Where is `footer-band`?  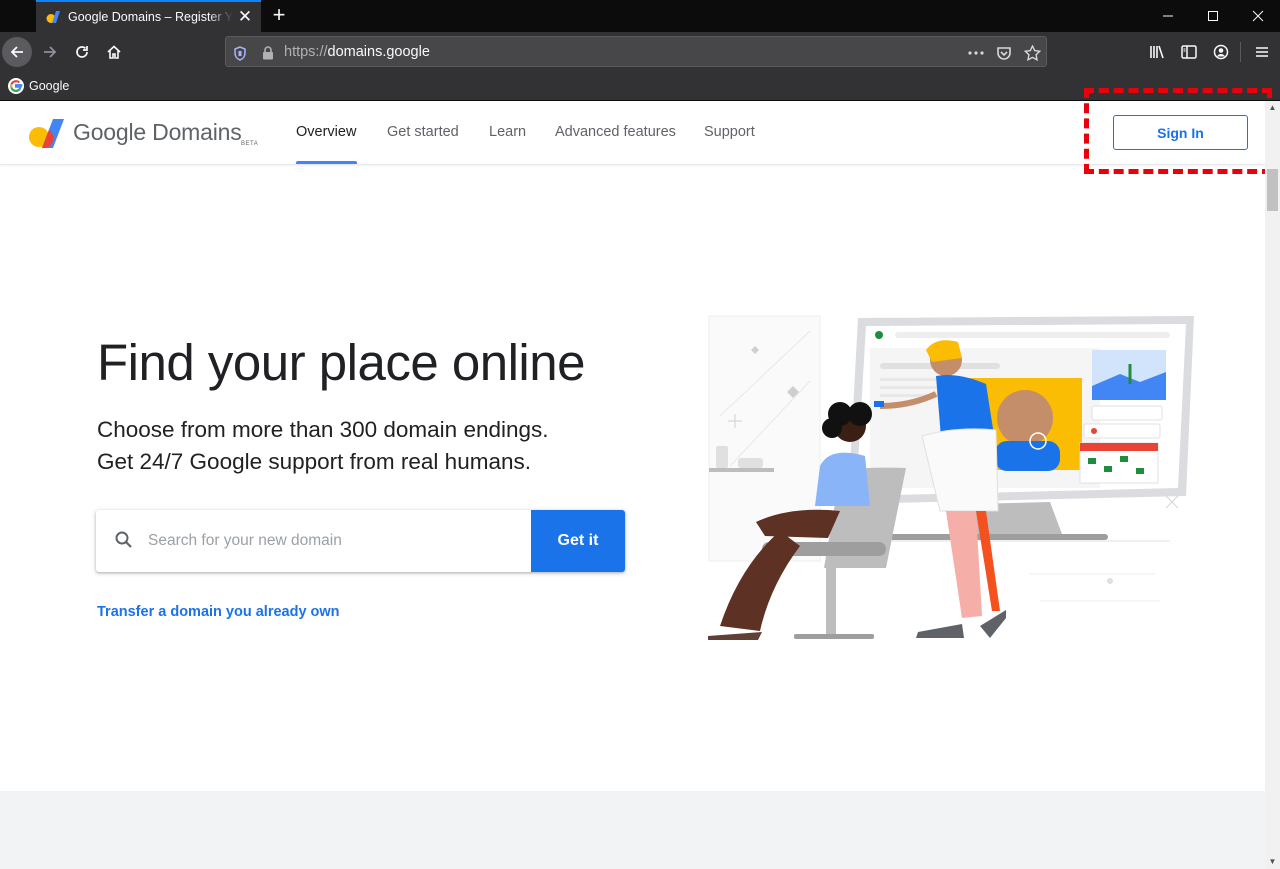
footer-band is located at coordinates (632, 830).